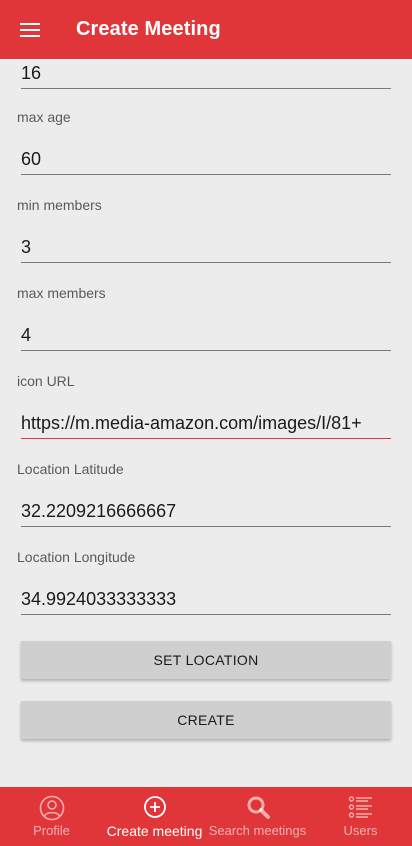 The width and height of the screenshot is (412, 846). What do you see at coordinates (51, 830) in the screenshot?
I see `nav-profile-label: Profile` at bounding box center [51, 830].